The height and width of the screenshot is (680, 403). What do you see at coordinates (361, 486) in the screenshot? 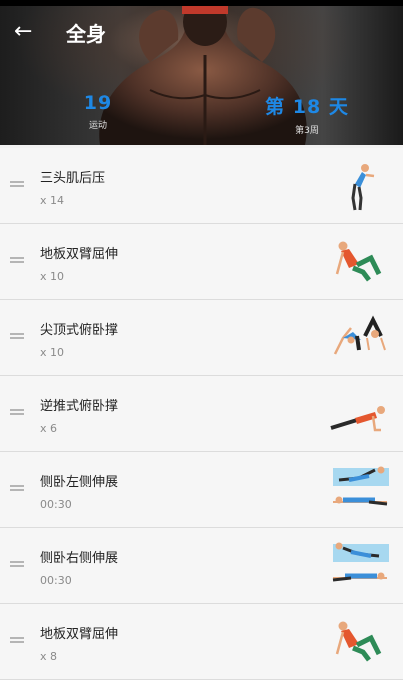
I see `side-stretch-left-figure-icon` at bounding box center [361, 486].